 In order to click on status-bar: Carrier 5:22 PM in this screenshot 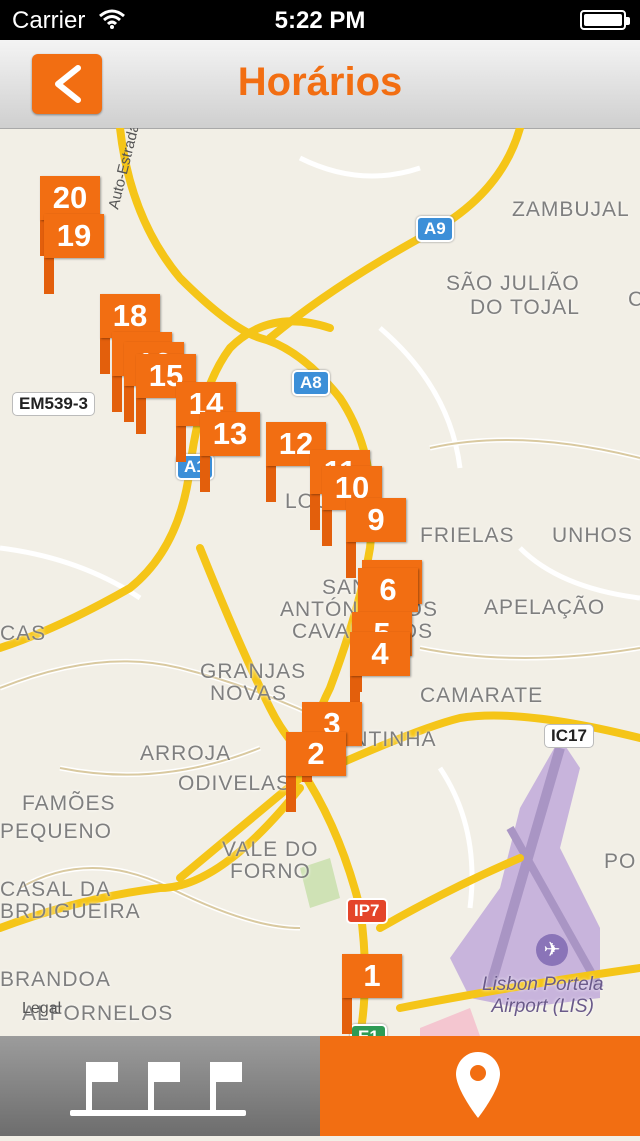, I will do `click(320, 20)`.